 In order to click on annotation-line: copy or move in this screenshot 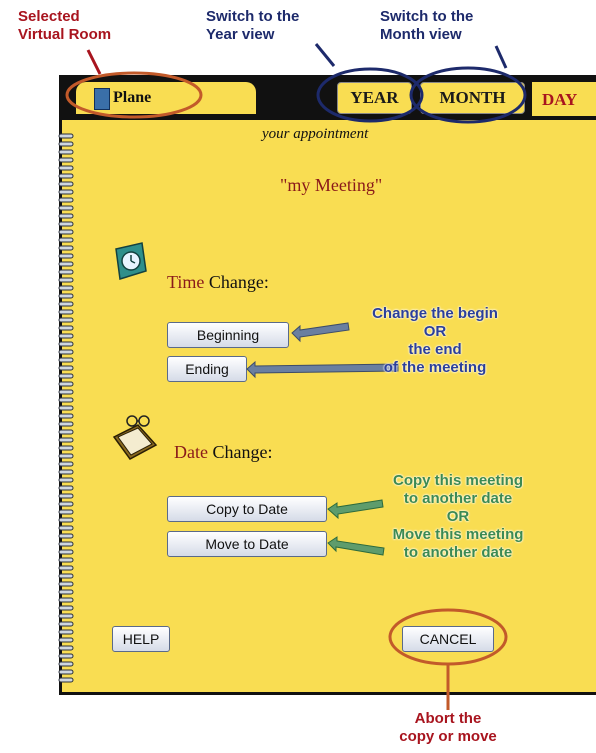, I will do `click(448, 736)`.